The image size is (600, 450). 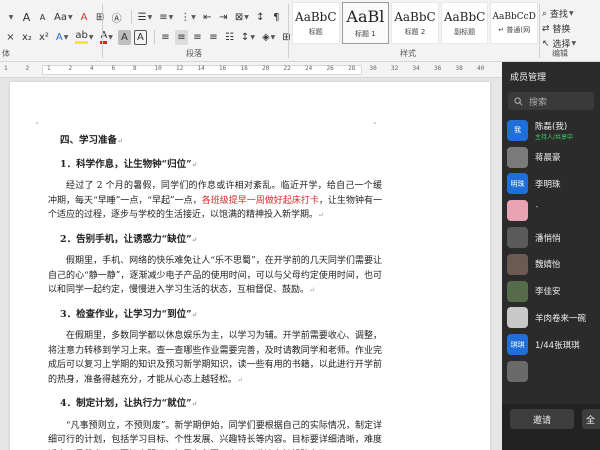 What do you see at coordinates (124, 37) in the screenshot?
I see `char-shading-button: A` at bounding box center [124, 37].